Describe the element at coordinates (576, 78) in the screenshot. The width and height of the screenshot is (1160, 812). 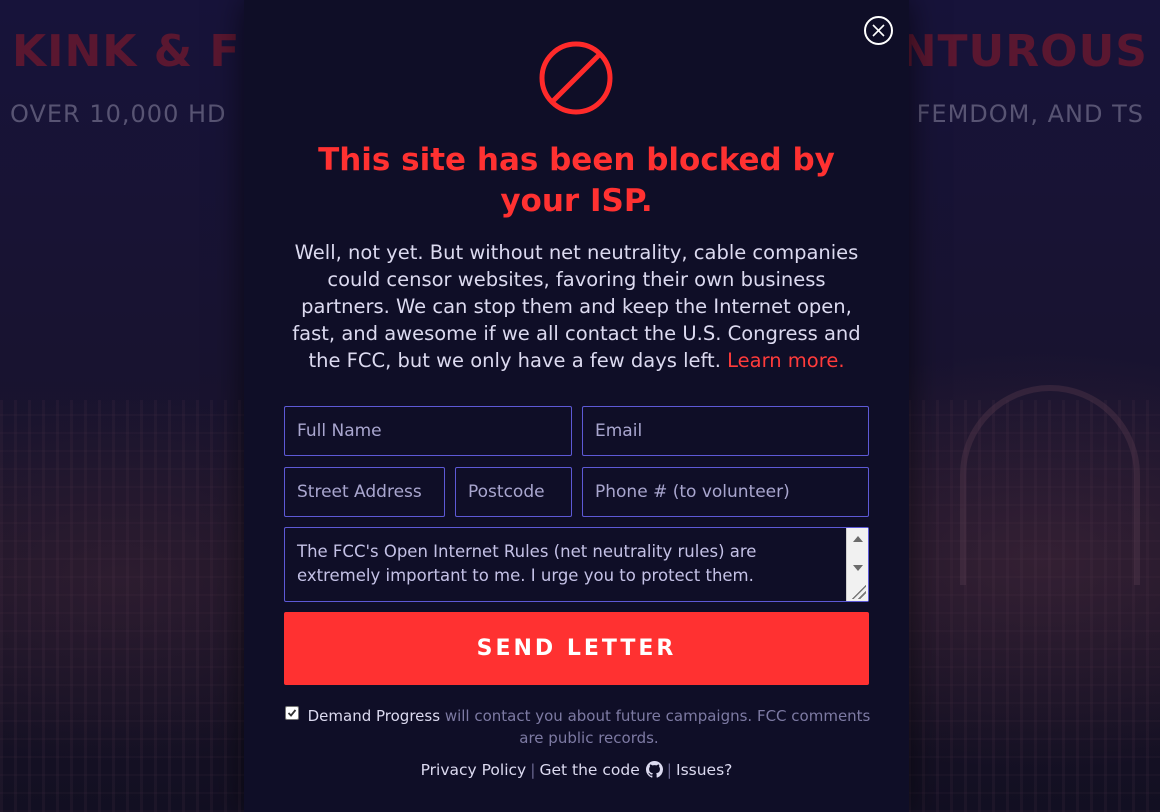
I see `prohibited-icon` at that location.